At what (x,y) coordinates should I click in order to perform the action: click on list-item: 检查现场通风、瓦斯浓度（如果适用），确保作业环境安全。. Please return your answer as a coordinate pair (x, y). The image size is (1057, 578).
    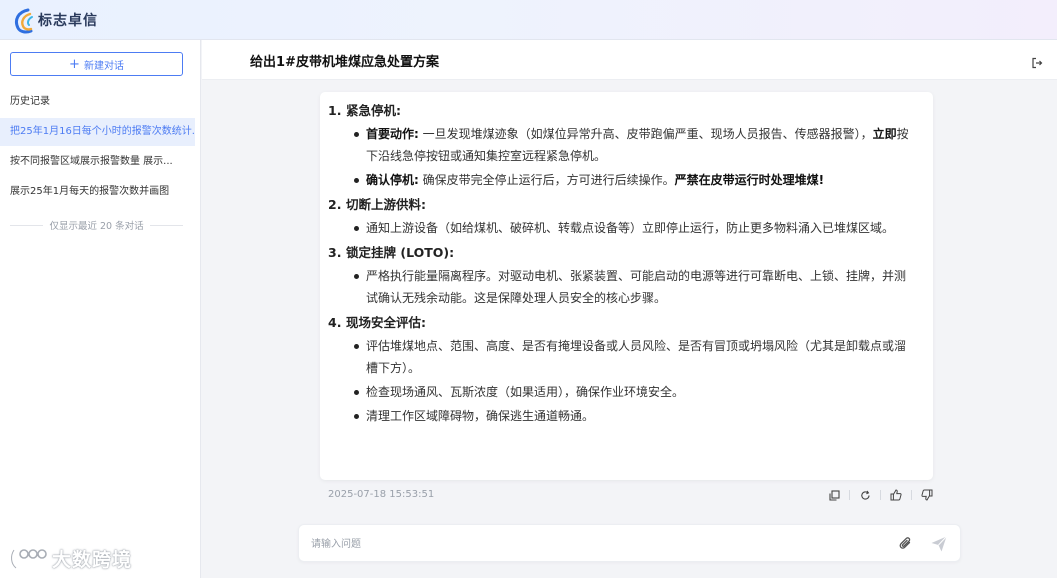
    Looking at the image, I should click on (621, 392).